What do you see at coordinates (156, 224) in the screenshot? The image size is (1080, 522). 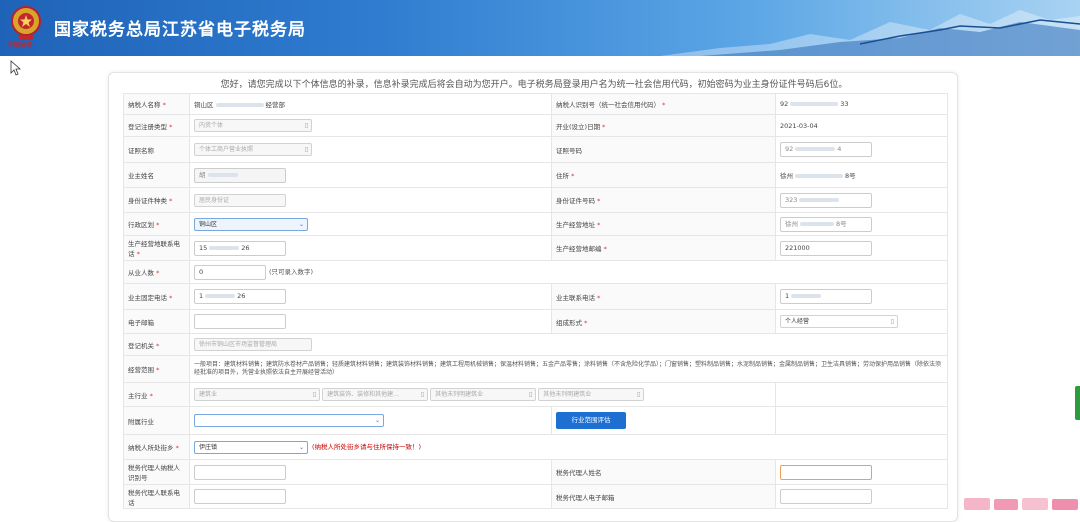 I see `district-label: 行政区划 *` at bounding box center [156, 224].